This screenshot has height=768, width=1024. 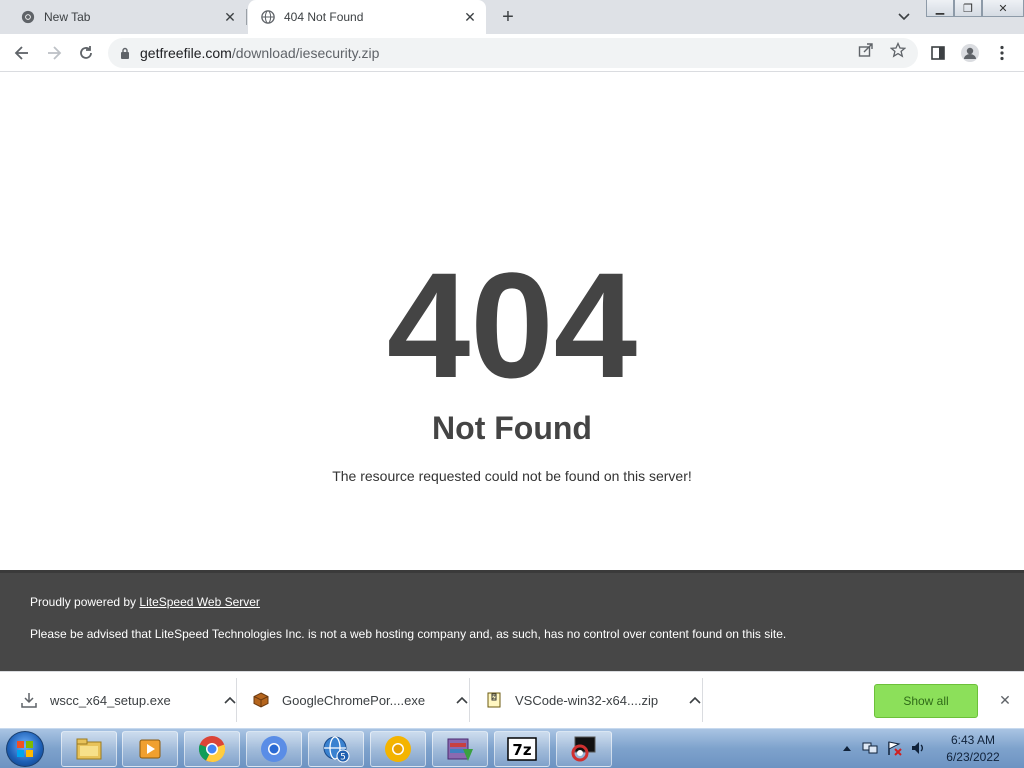 I want to click on svg-text: 7z, so click(x=521, y=750).